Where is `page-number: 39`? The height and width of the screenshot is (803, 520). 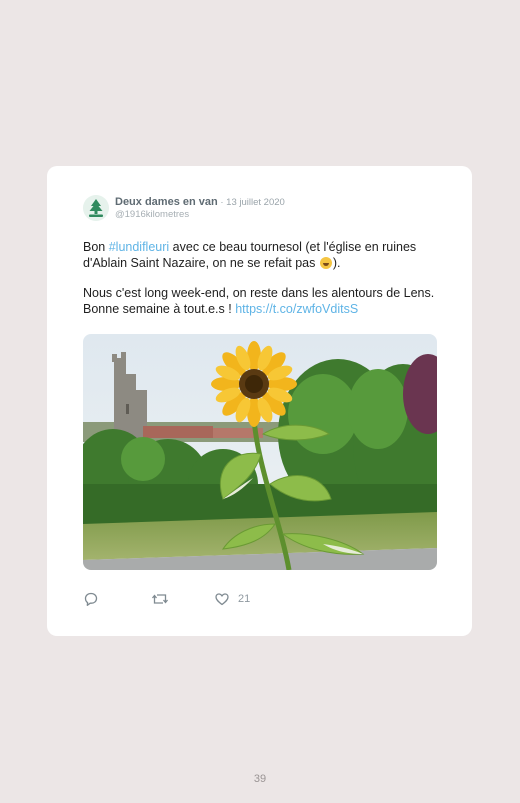
page-number: 39 is located at coordinates (260, 779).